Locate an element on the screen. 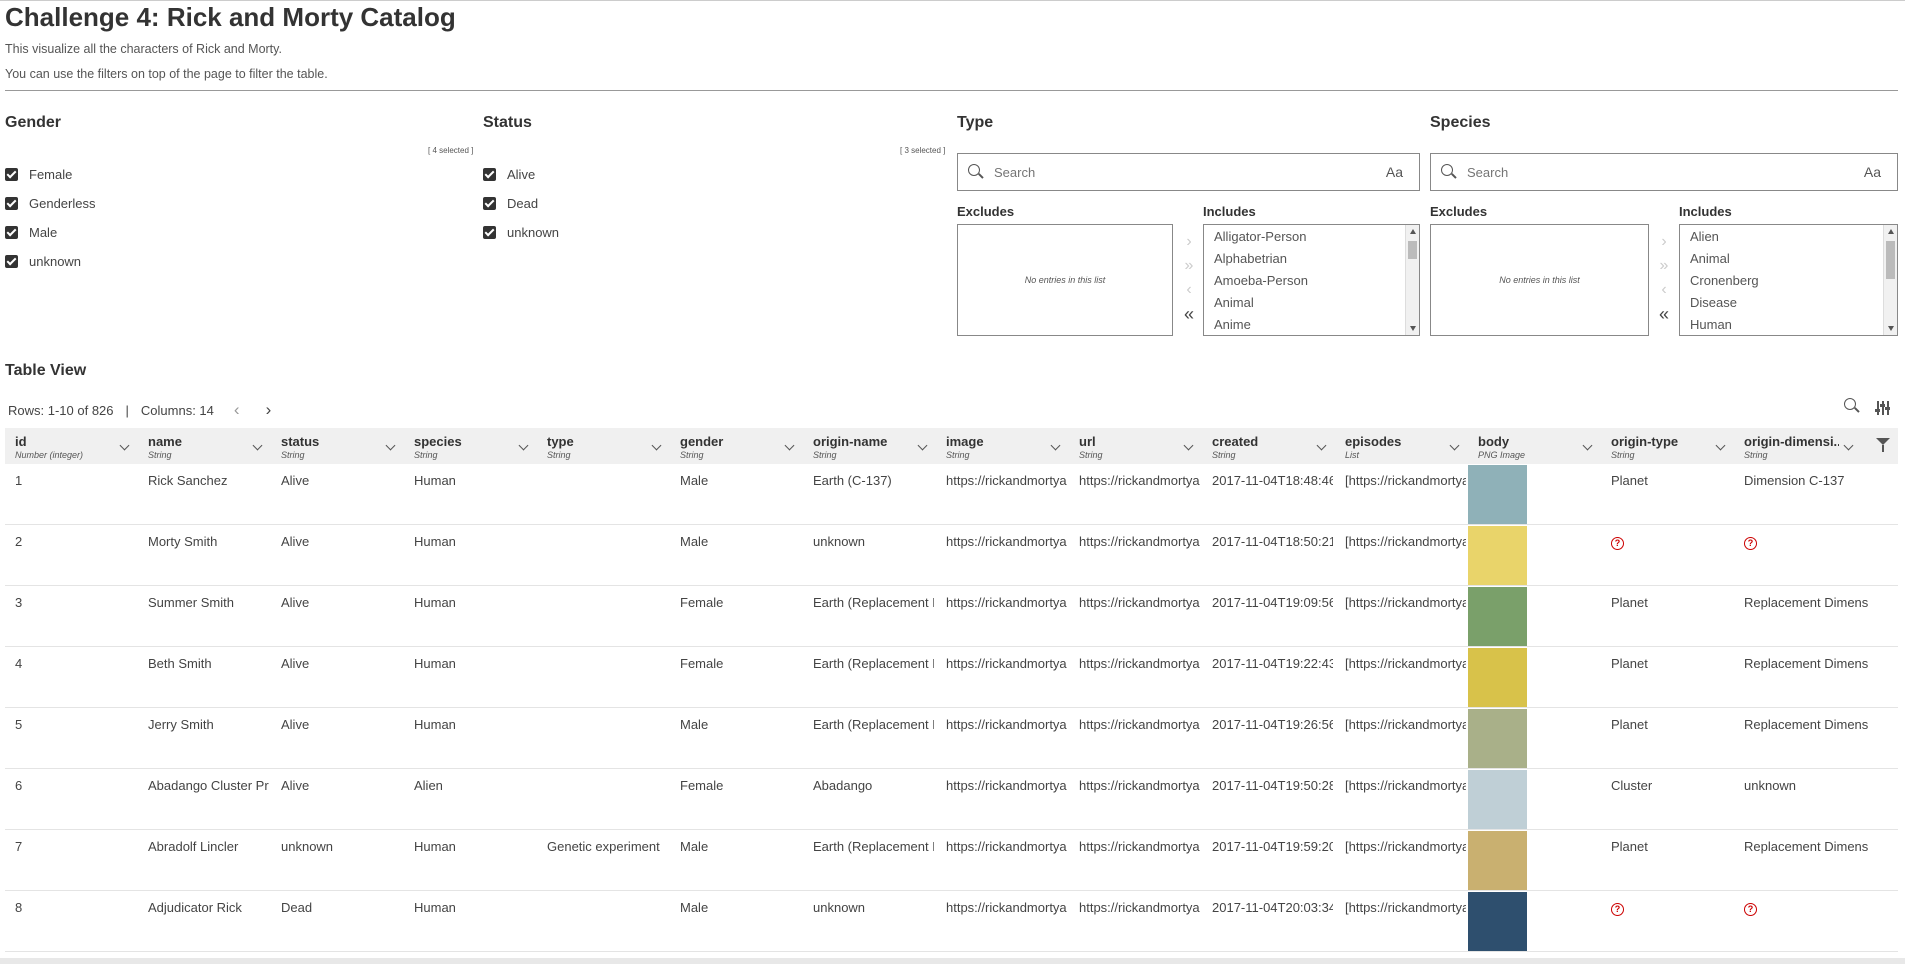 The width and height of the screenshot is (1905, 964). species-list-item: Disease is located at coordinates (1788, 303).